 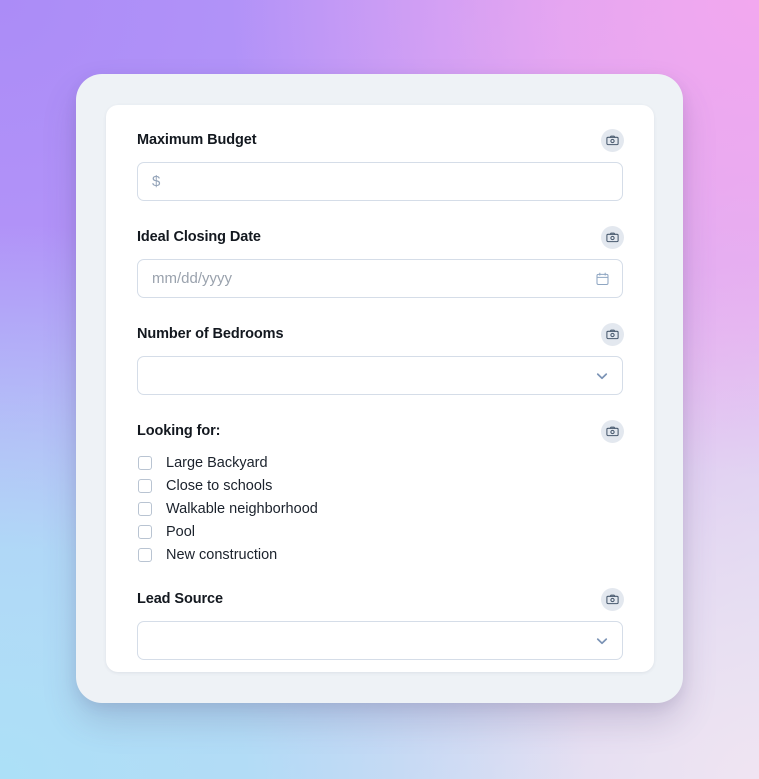 What do you see at coordinates (219, 485) in the screenshot?
I see `checkbox-label-close-to-schools: Close to schools` at bounding box center [219, 485].